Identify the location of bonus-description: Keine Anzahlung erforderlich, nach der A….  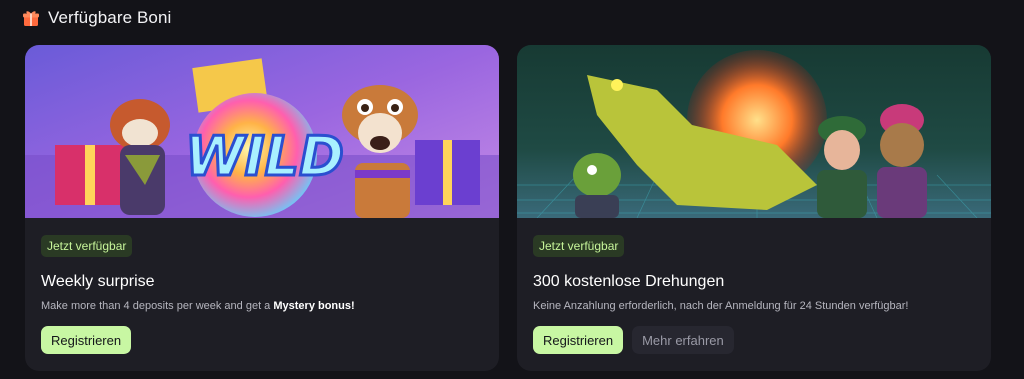
(721, 306).